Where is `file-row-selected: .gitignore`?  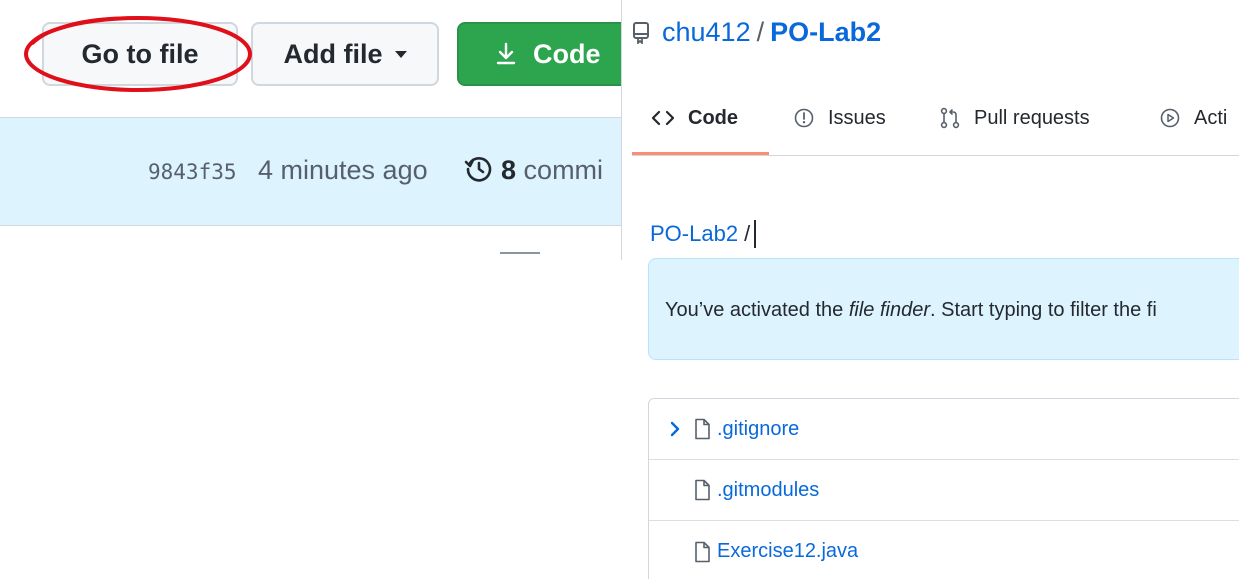 file-row-selected: .gitignore is located at coordinates (944, 429).